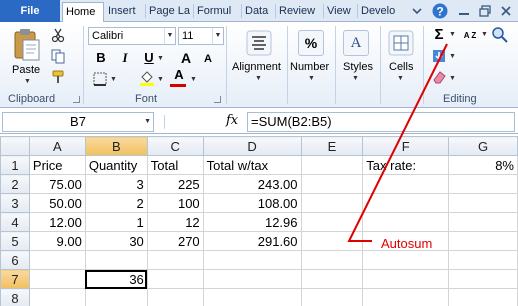  Describe the element at coordinates (15, 279) in the screenshot. I see `row-header-7: 7` at that location.